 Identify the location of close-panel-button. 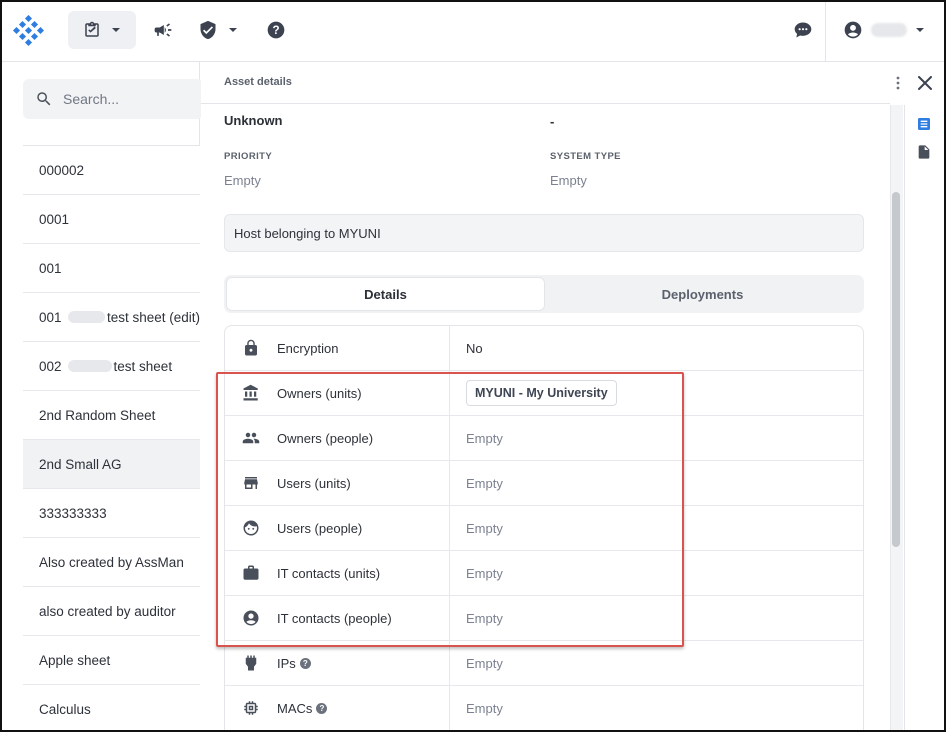
(925, 83).